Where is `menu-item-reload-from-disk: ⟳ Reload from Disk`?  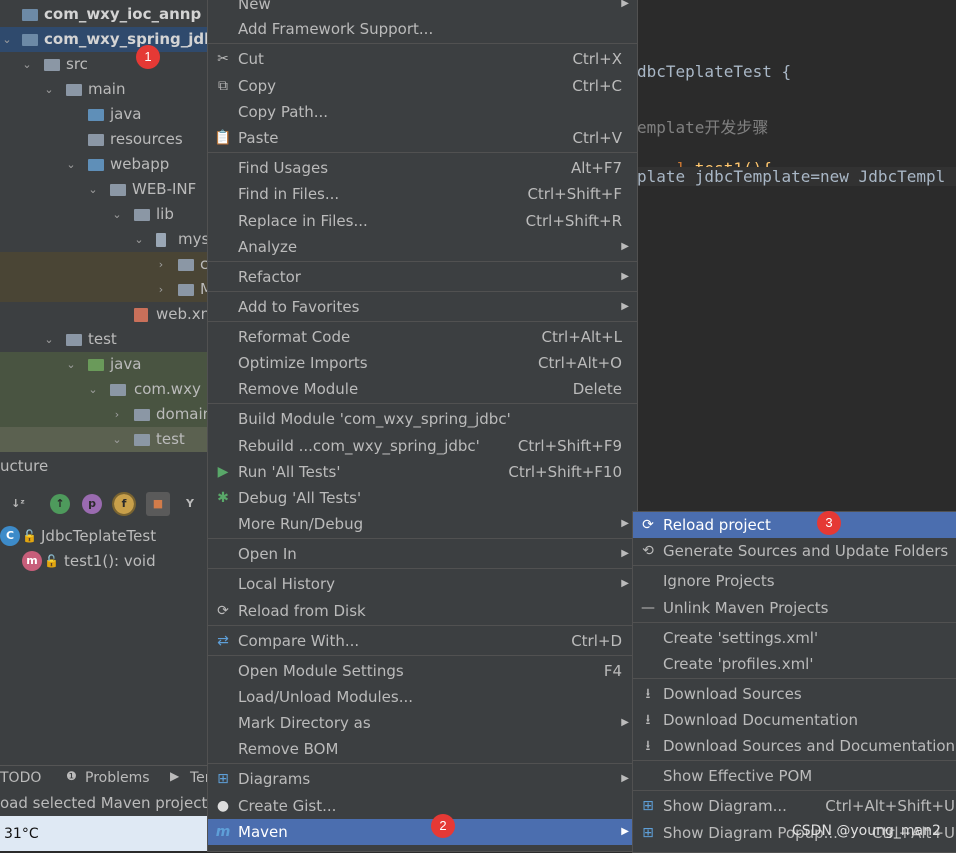
menu-item-reload-from-disk: ⟳ Reload from Disk is located at coordinates (422, 611).